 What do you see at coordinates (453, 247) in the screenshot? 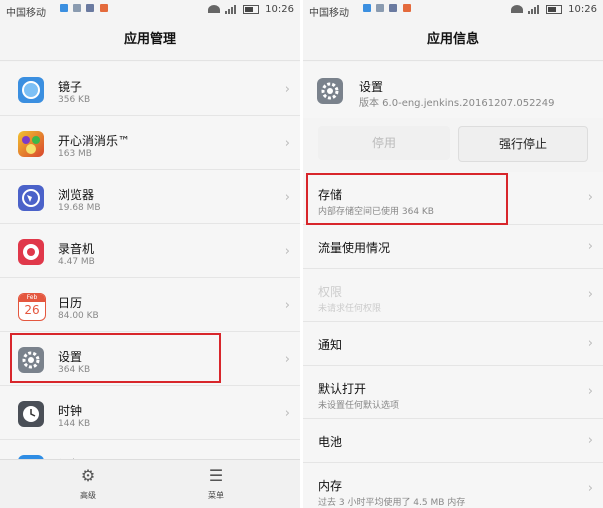
I see `data-usage-row: 流量使用情况 ›` at bounding box center [453, 247].